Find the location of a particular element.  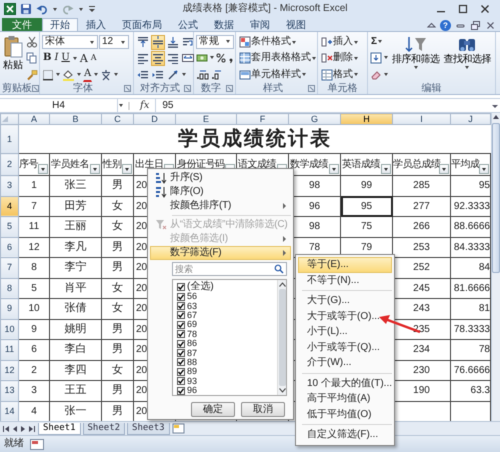

function-button: fx is located at coordinates (145, 106).